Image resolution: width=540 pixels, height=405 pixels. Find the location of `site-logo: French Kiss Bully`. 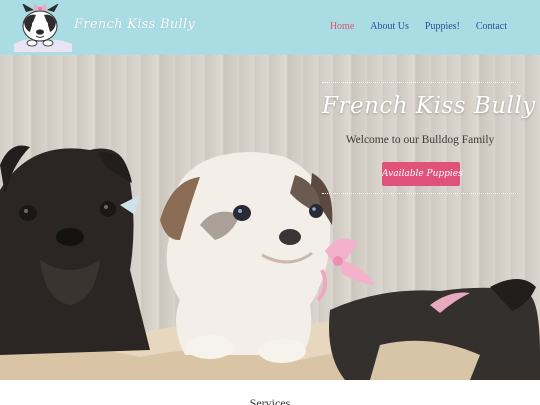

site-logo: French Kiss Bully is located at coordinates (103, 28).